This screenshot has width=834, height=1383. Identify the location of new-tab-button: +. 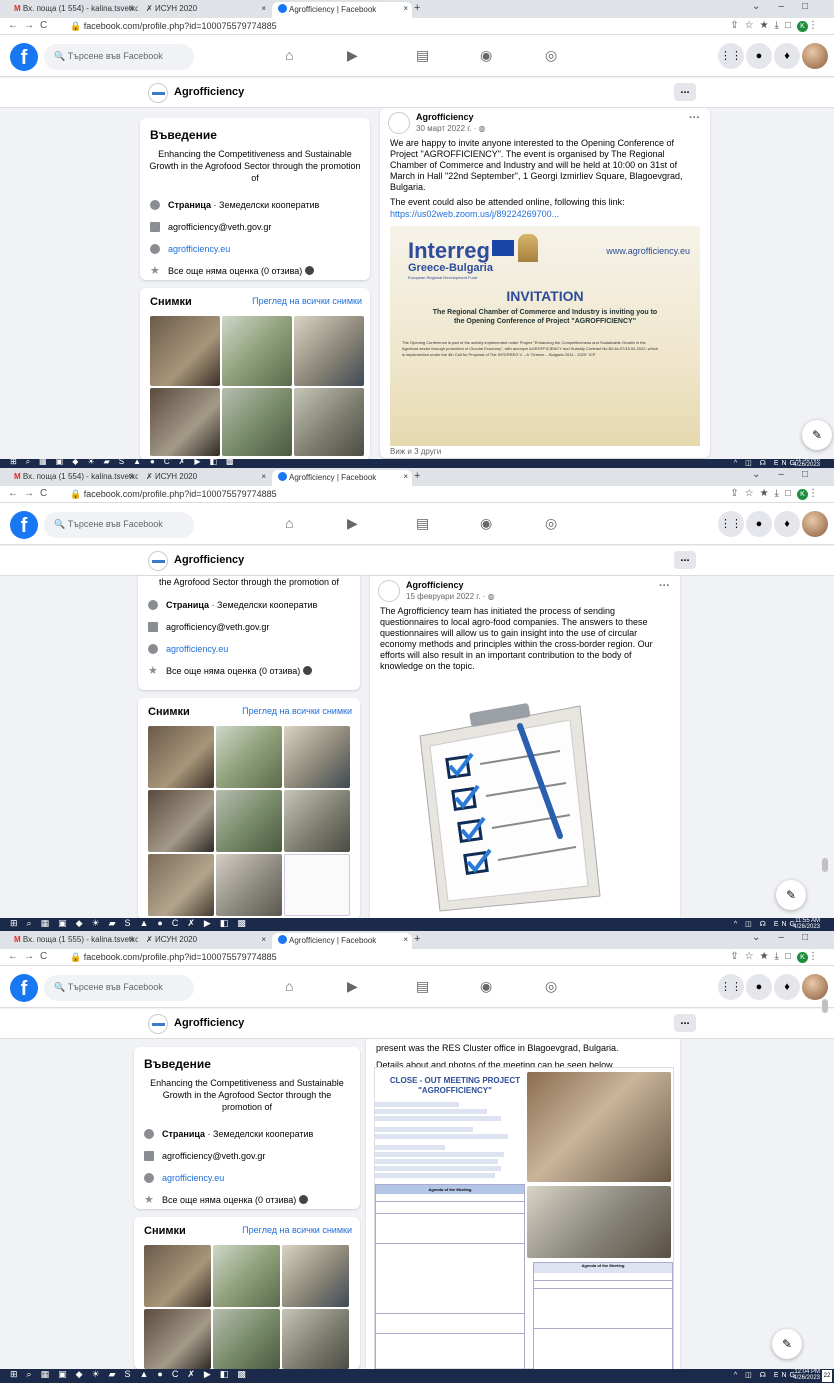
(417, 8).